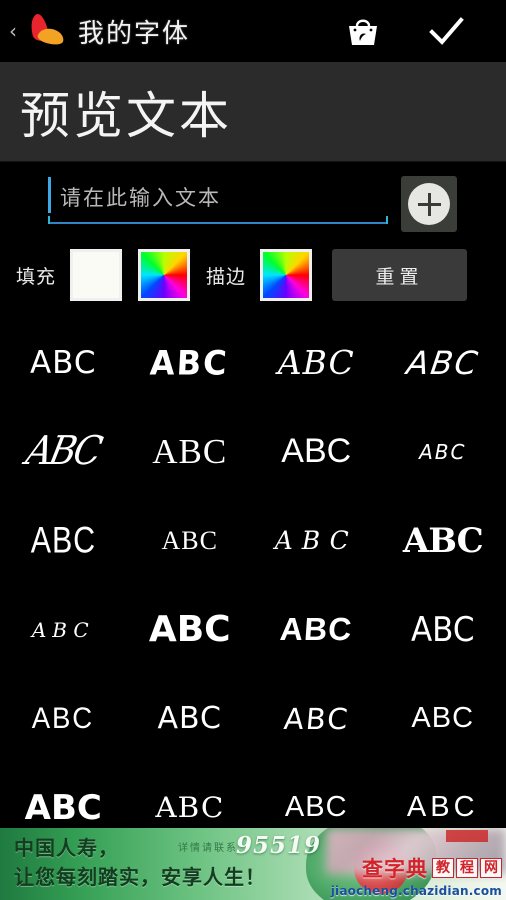  I want to click on font-sample-2: ABC, so click(190, 362).